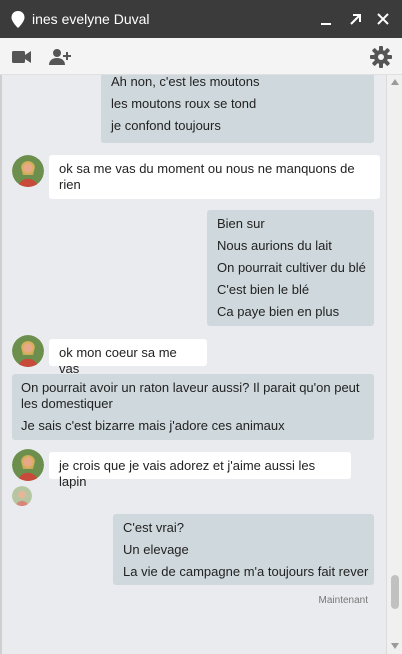 This screenshot has height=654, width=402. I want to click on message-line: je confond toujours, so click(166, 125).